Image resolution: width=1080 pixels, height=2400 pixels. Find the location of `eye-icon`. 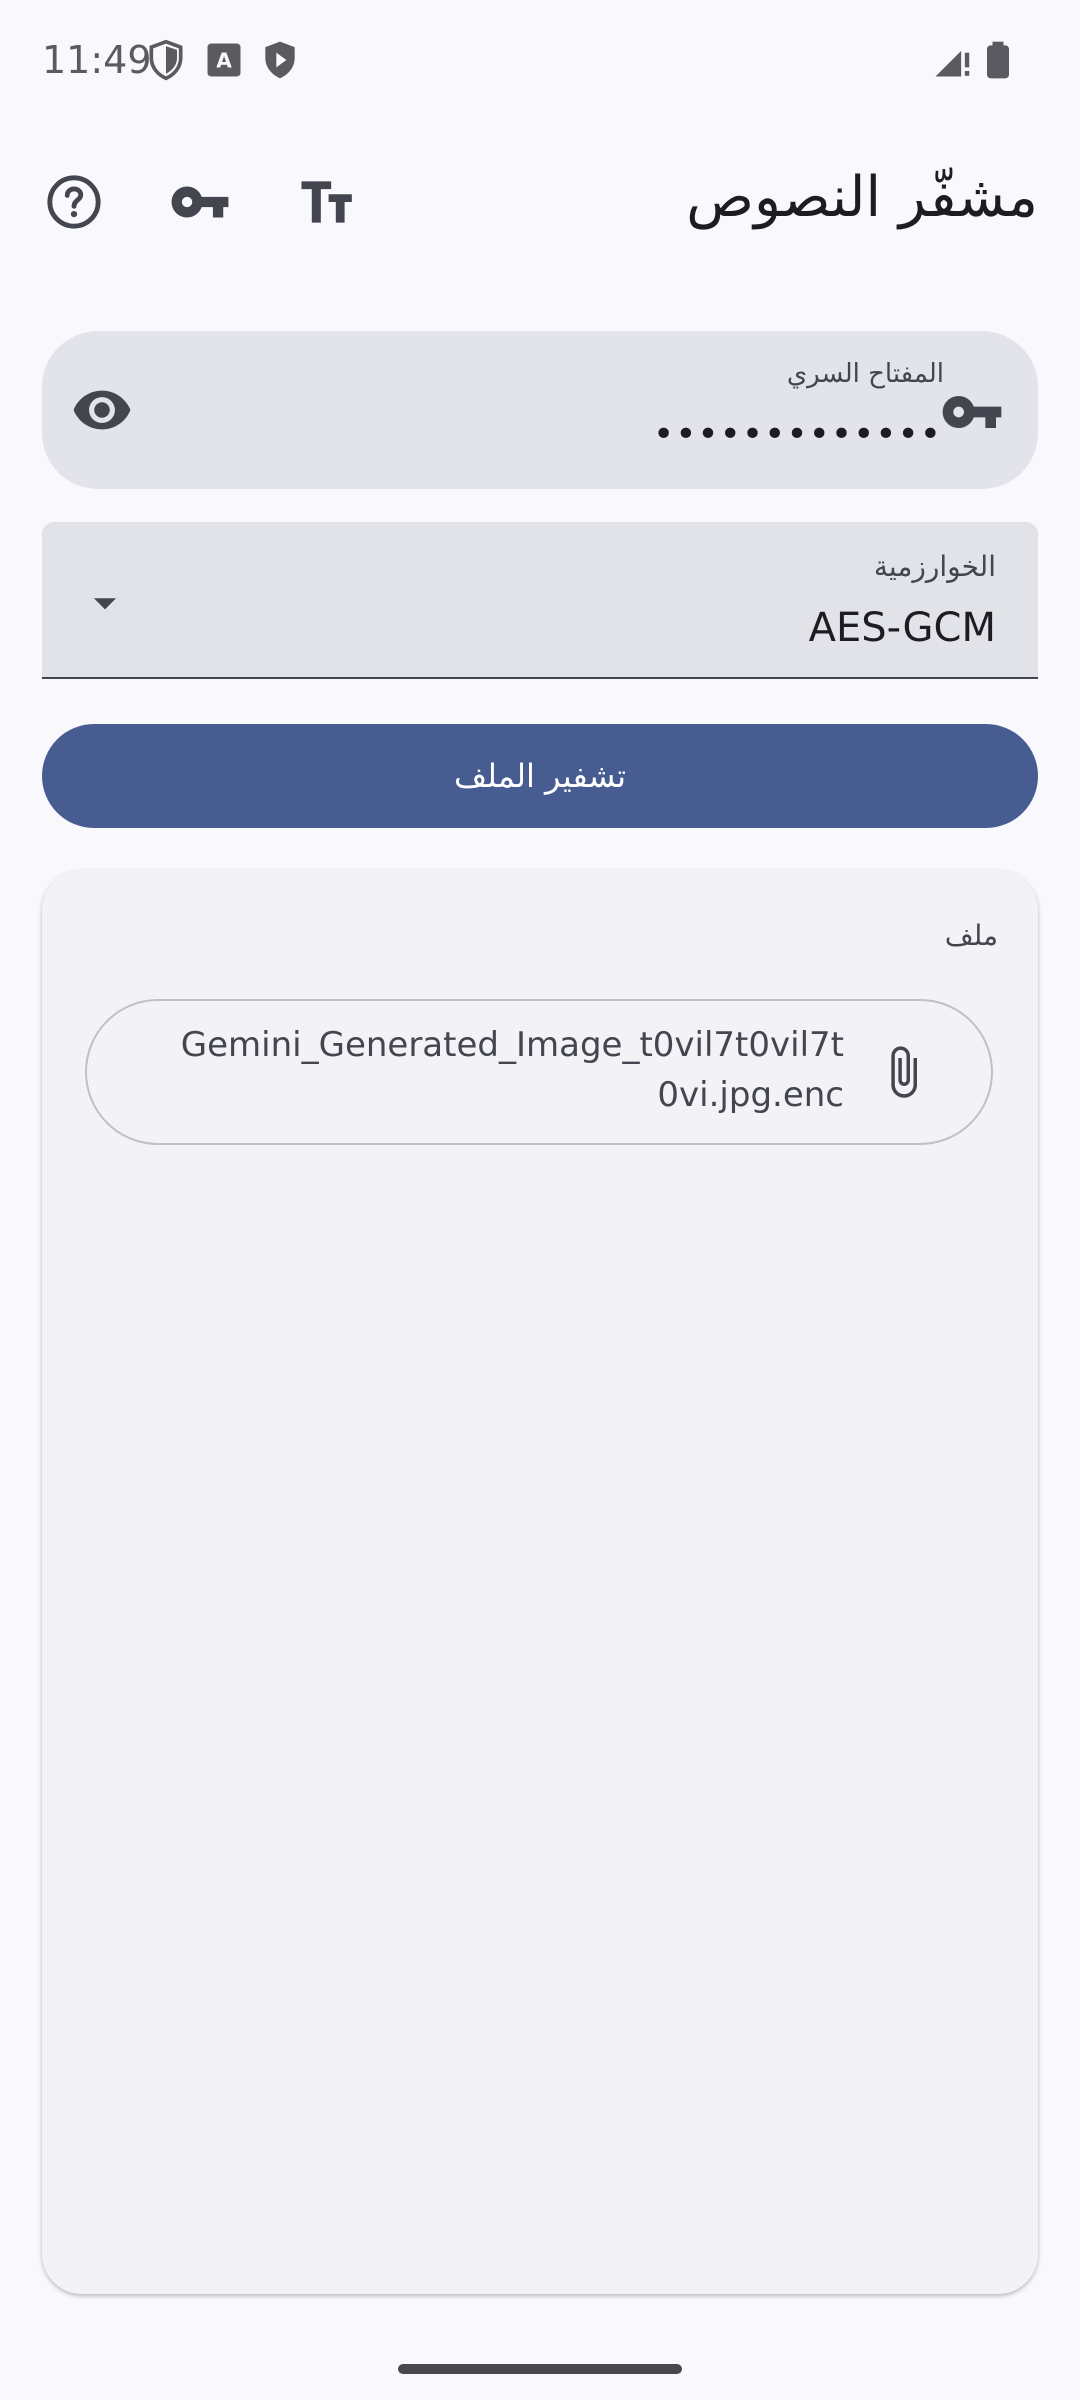

eye-icon is located at coordinates (102, 412).